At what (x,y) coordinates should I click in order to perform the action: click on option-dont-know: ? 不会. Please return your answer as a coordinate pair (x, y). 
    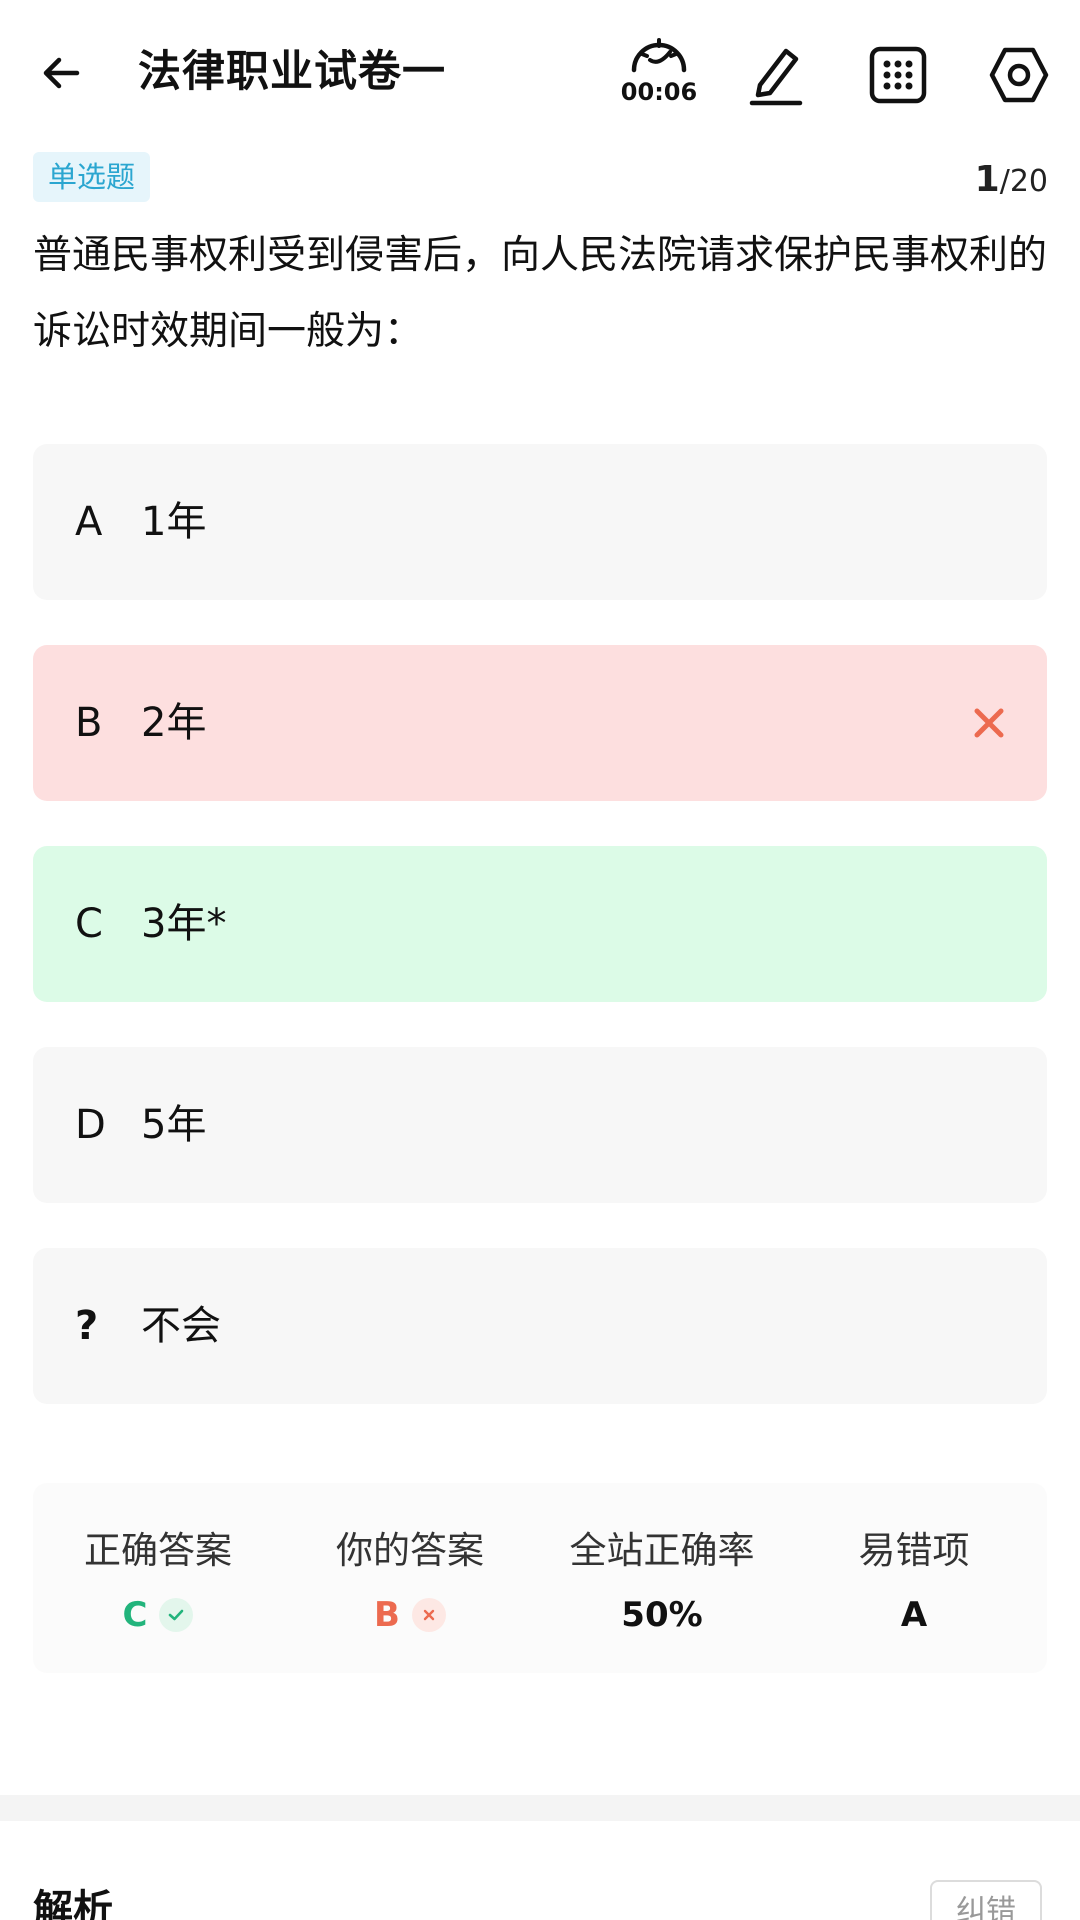
    Looking at the image, I should click on (540, 1326).